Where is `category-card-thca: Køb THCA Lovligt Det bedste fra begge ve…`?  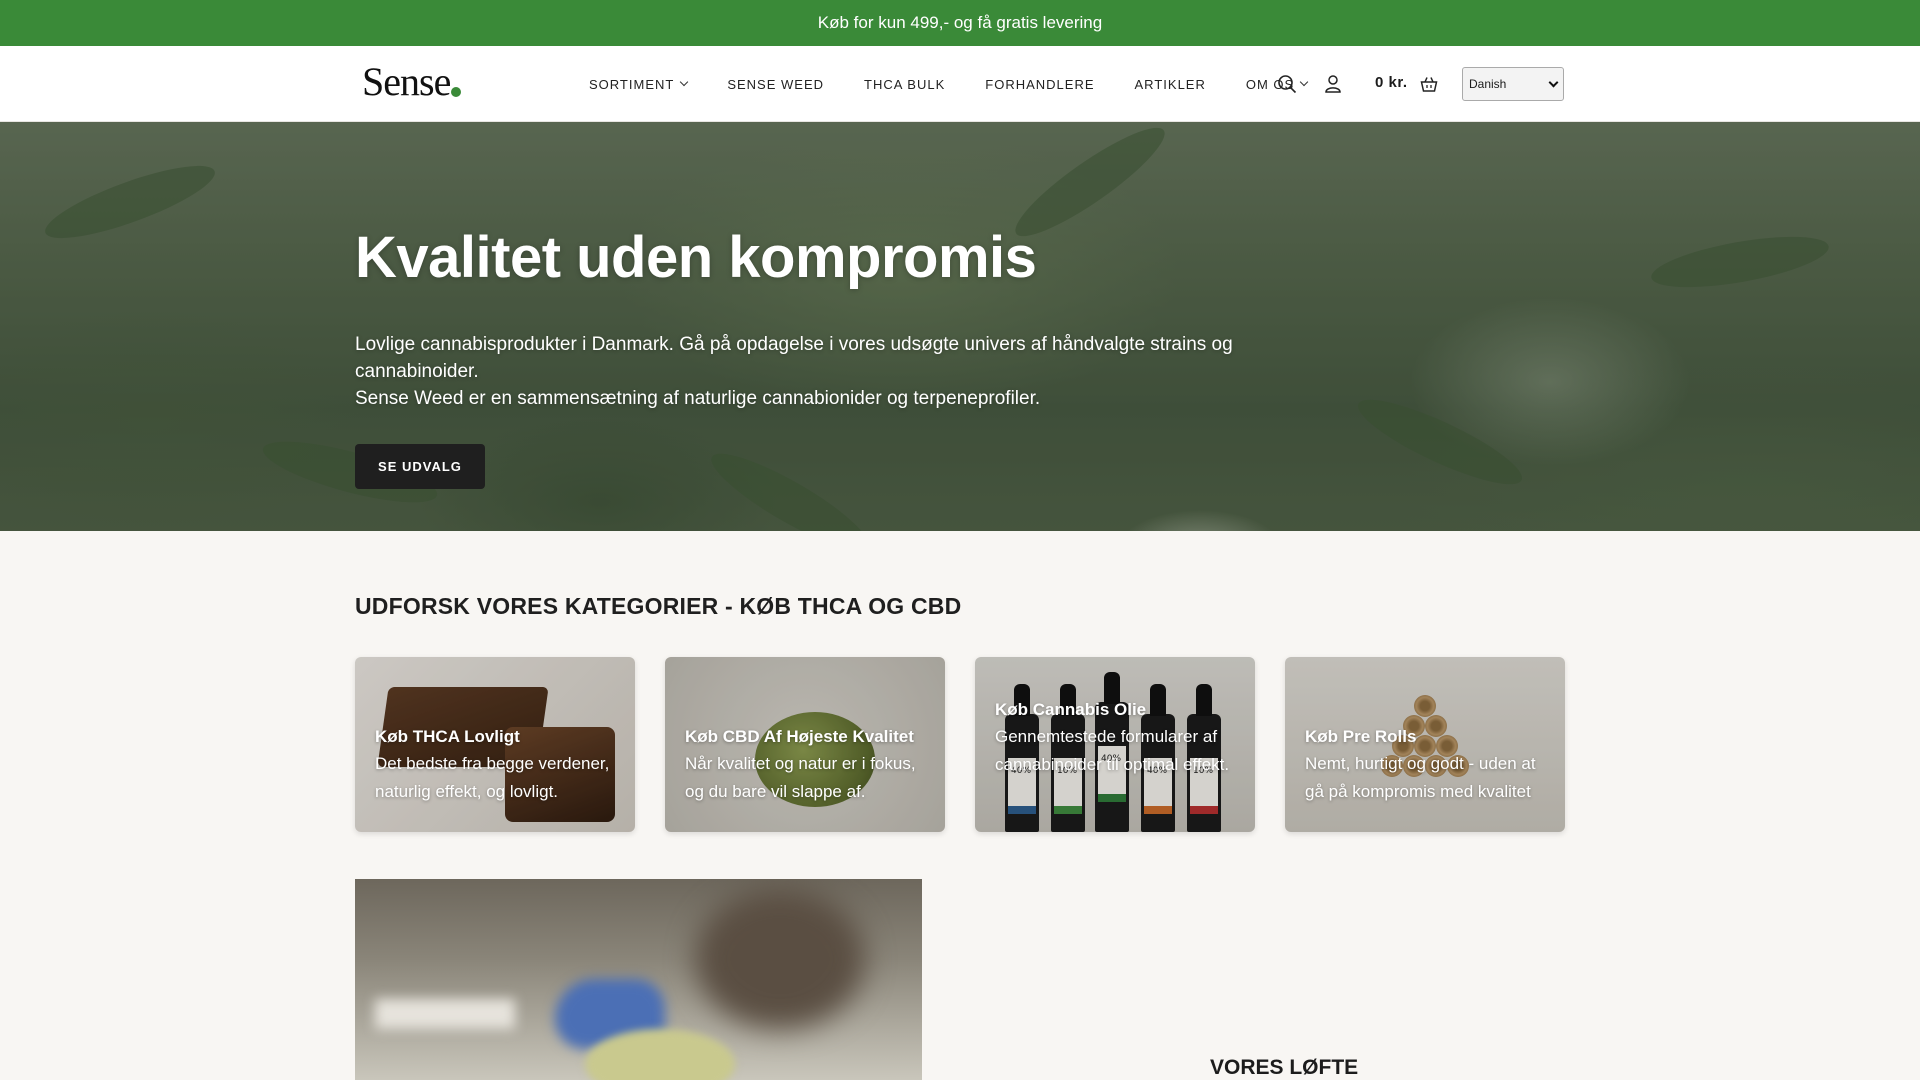 category-card-thca: Køb THCA Lovligt Det bedste fra begge ve… is located at coordinates (495, 744).